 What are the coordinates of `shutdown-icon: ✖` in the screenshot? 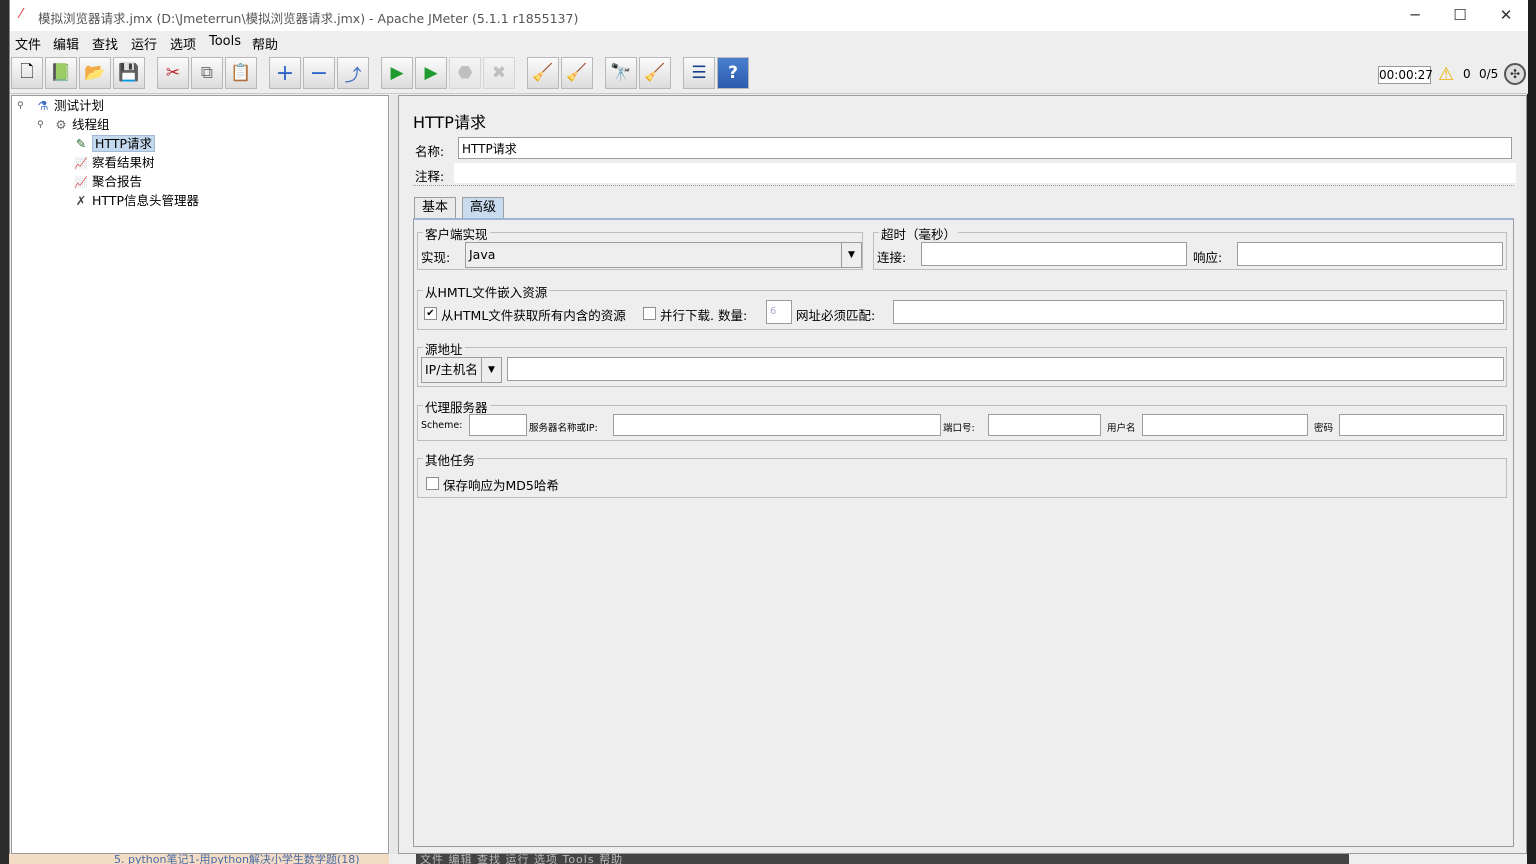 It's located at (499, 73).